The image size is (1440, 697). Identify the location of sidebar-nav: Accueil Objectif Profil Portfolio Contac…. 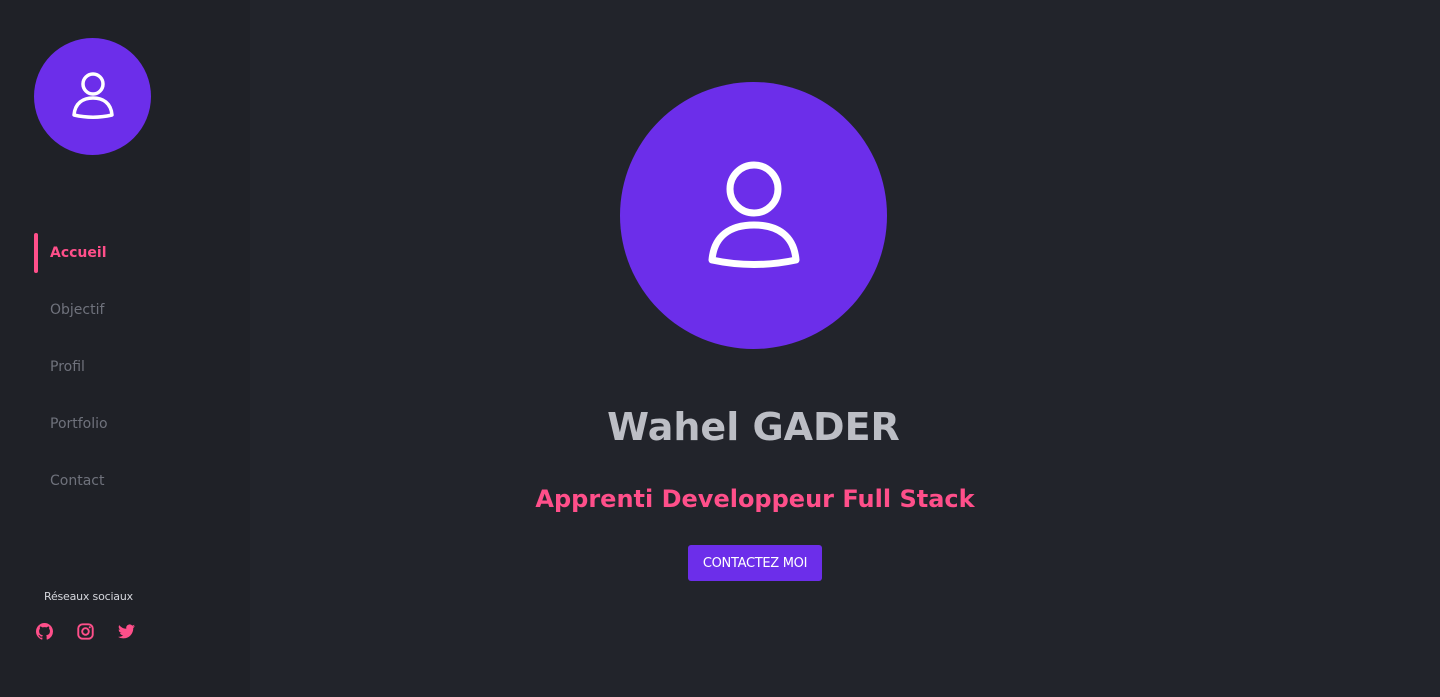
(134, 375).